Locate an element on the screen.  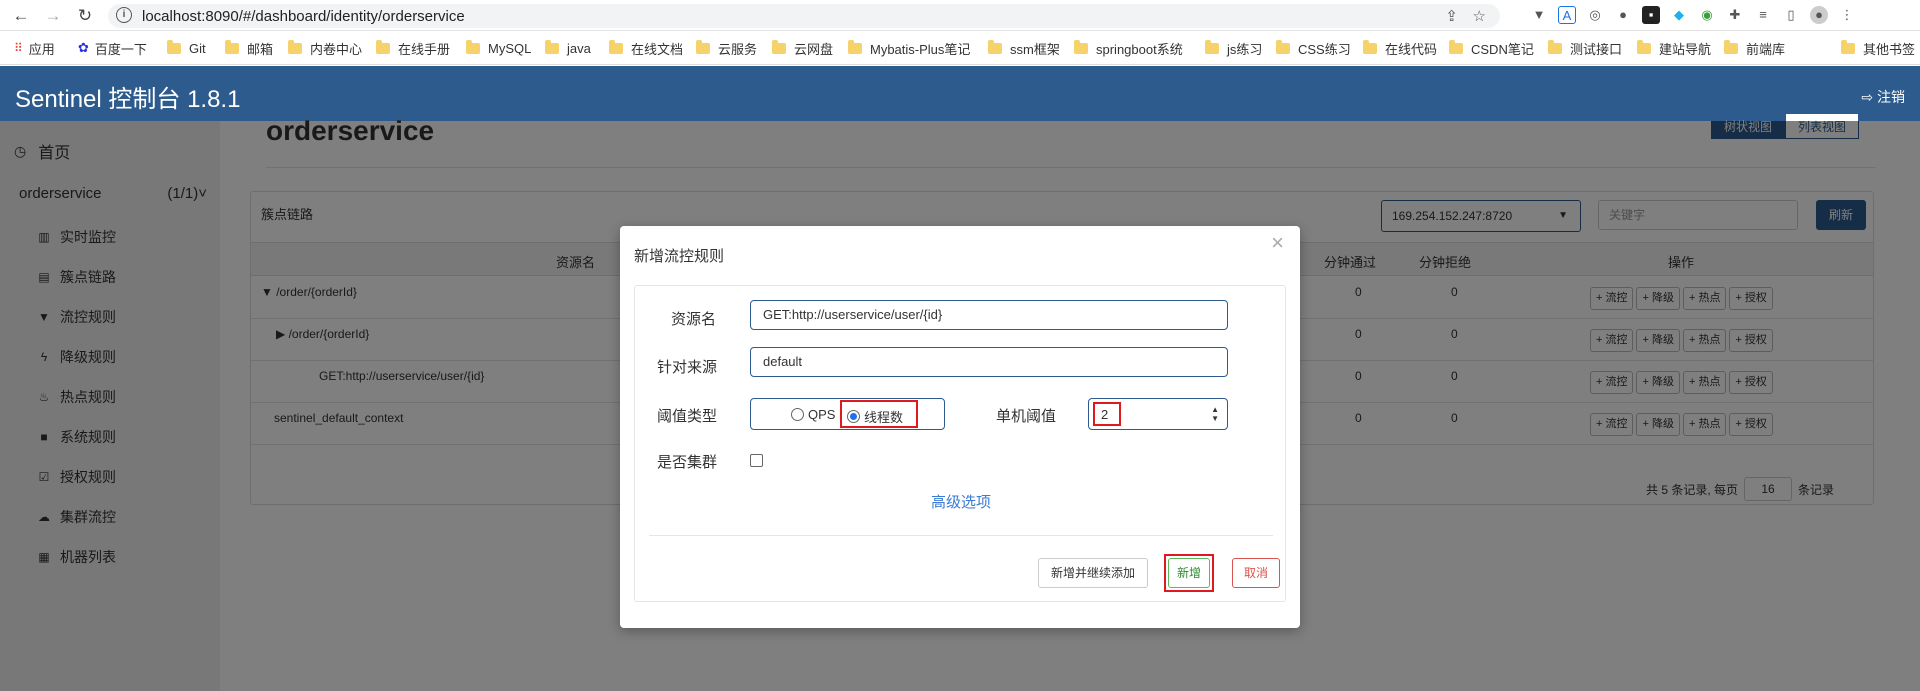
bookmark-folder: ssm框架 is located at coordinates (1024, 48).